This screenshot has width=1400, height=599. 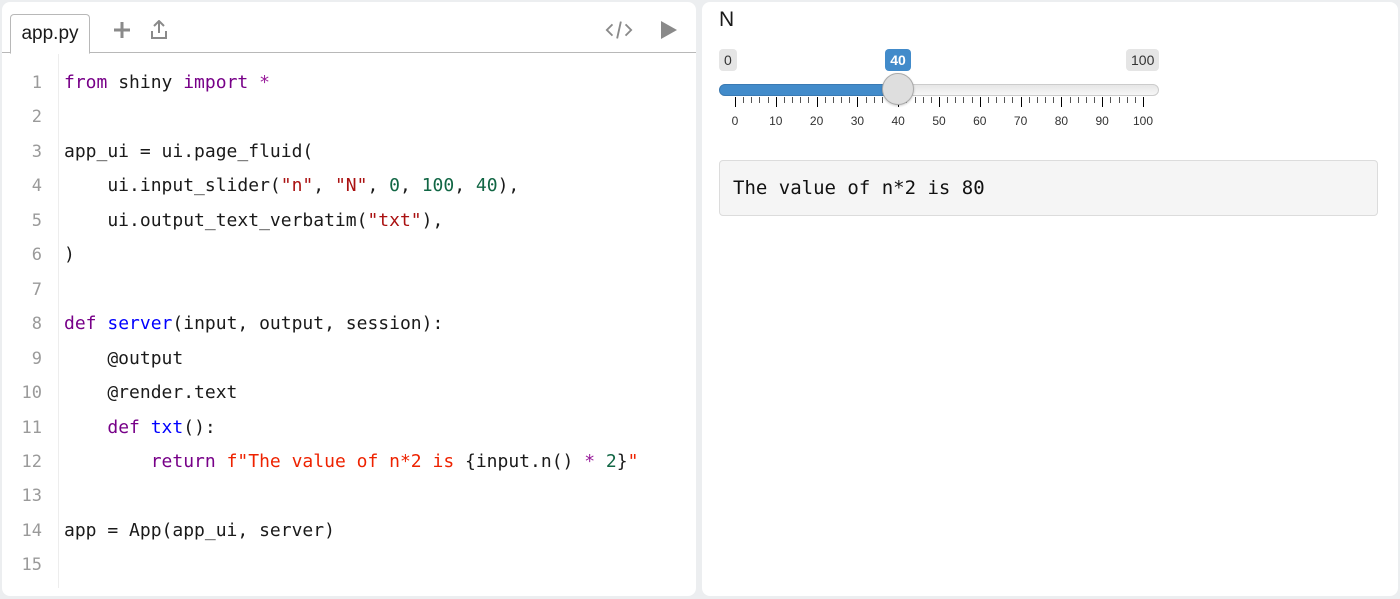 I want to click on add-file-button, so click(x=122, y=30).